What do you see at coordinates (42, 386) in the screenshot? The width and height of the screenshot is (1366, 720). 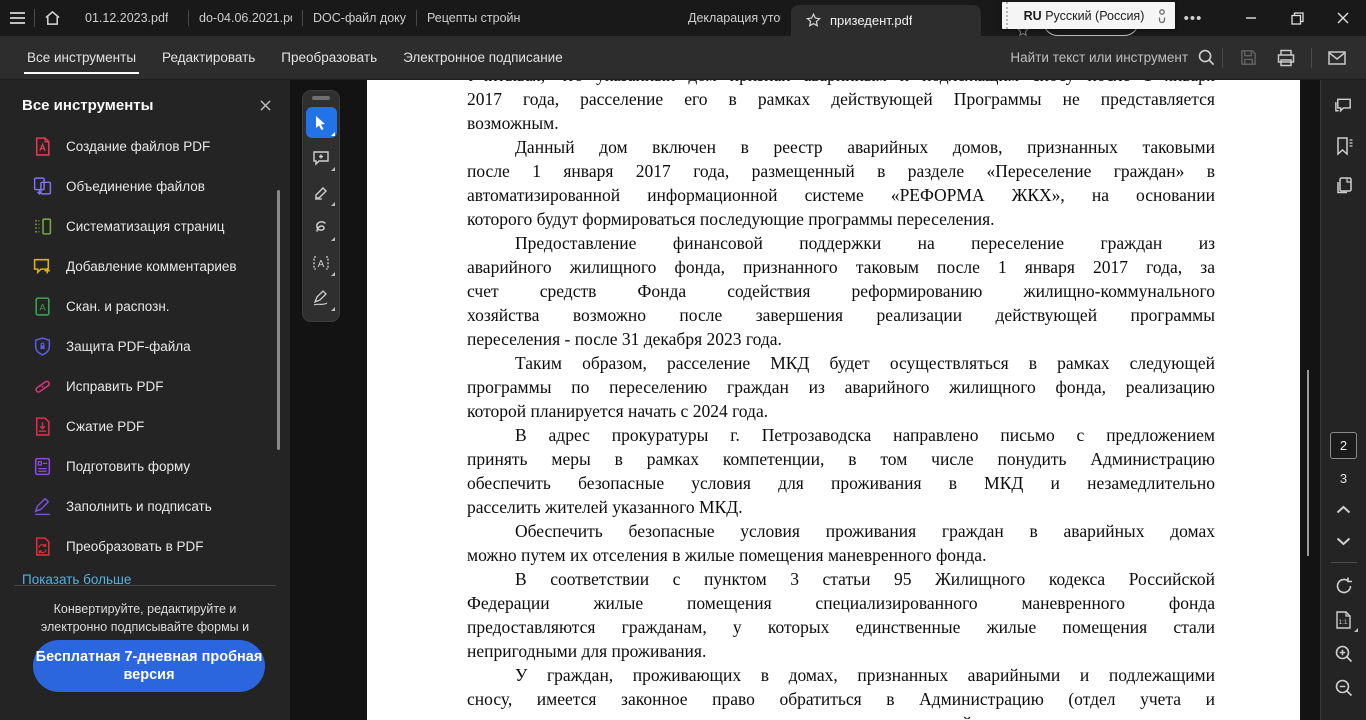 I see `repair-icon` at bounding box center [42, 386].